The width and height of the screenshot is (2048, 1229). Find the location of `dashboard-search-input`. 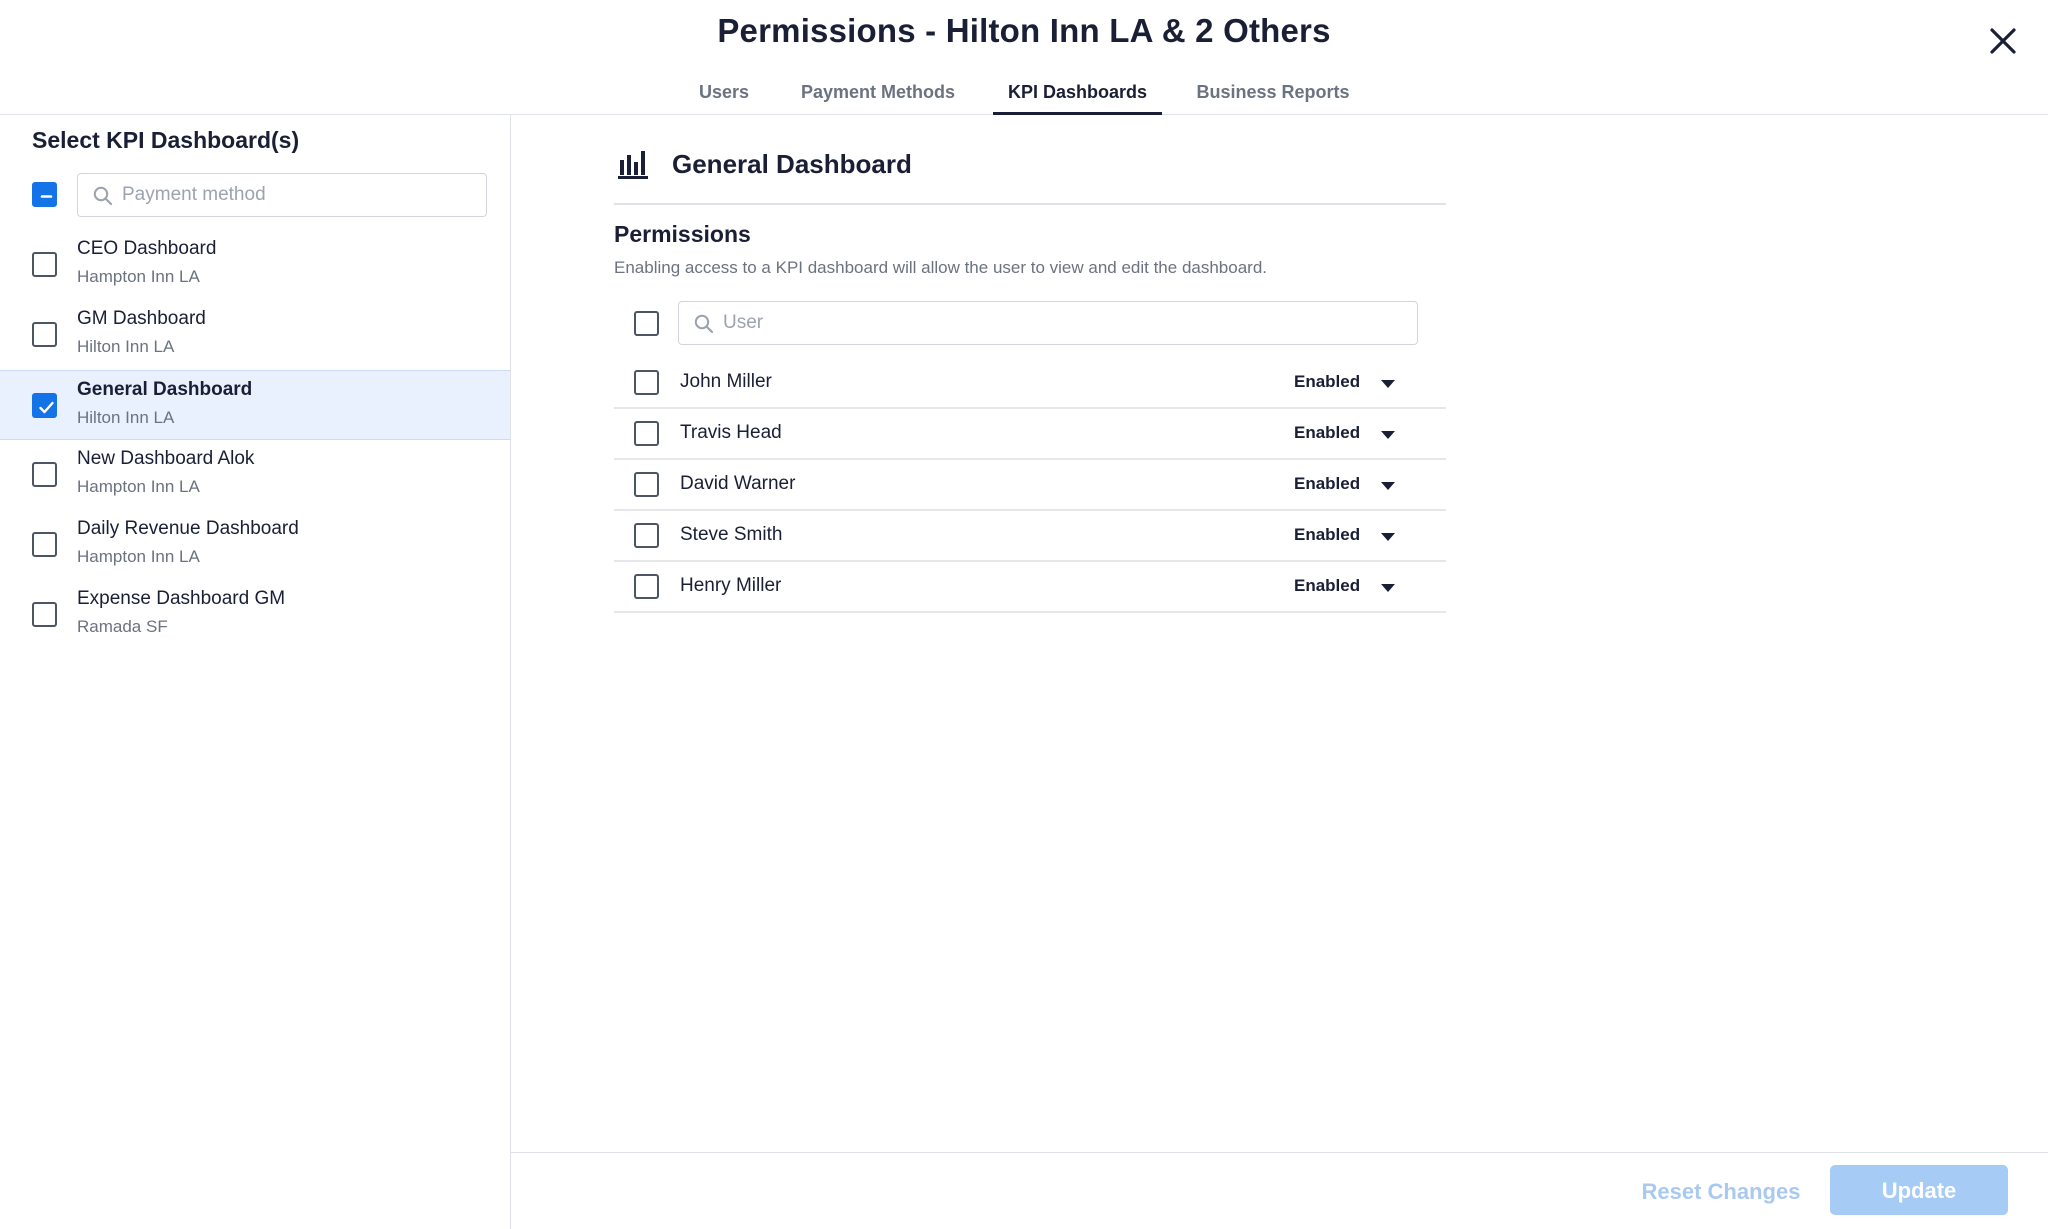

dashboard-search-input is located at coordinates (292, 194).